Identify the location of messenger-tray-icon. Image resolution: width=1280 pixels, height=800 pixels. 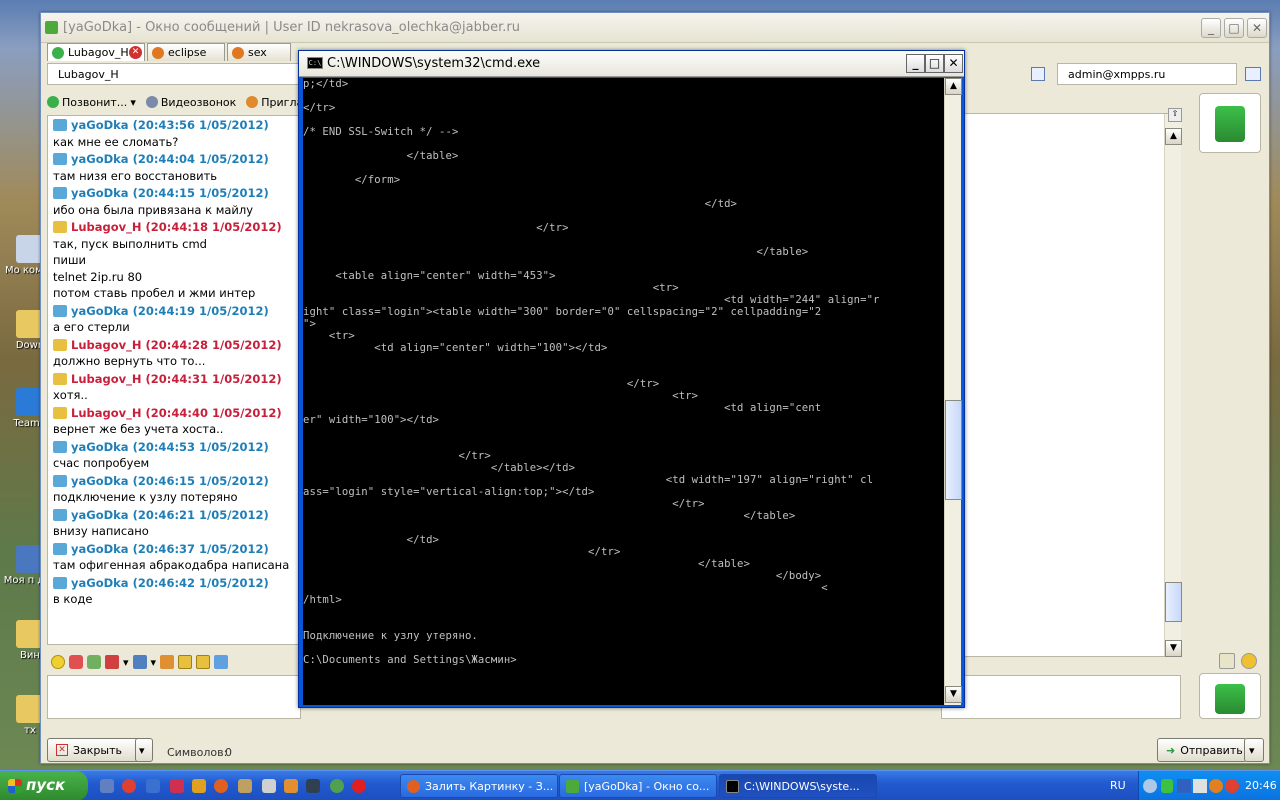
(1167, 786).